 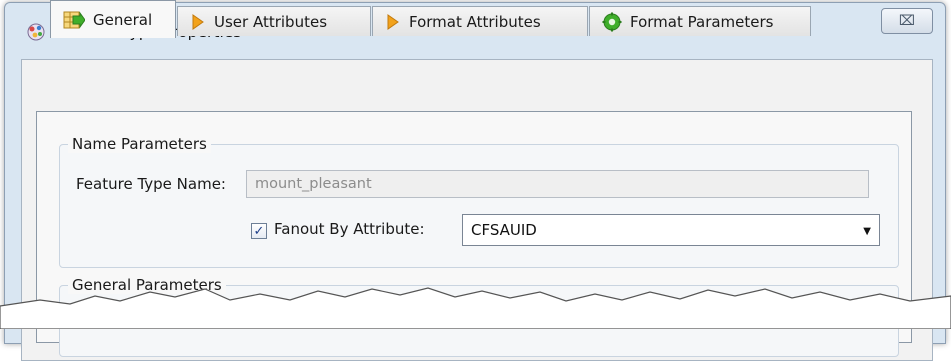 I want to click on tab-general: General, so click(x=113, y=19).